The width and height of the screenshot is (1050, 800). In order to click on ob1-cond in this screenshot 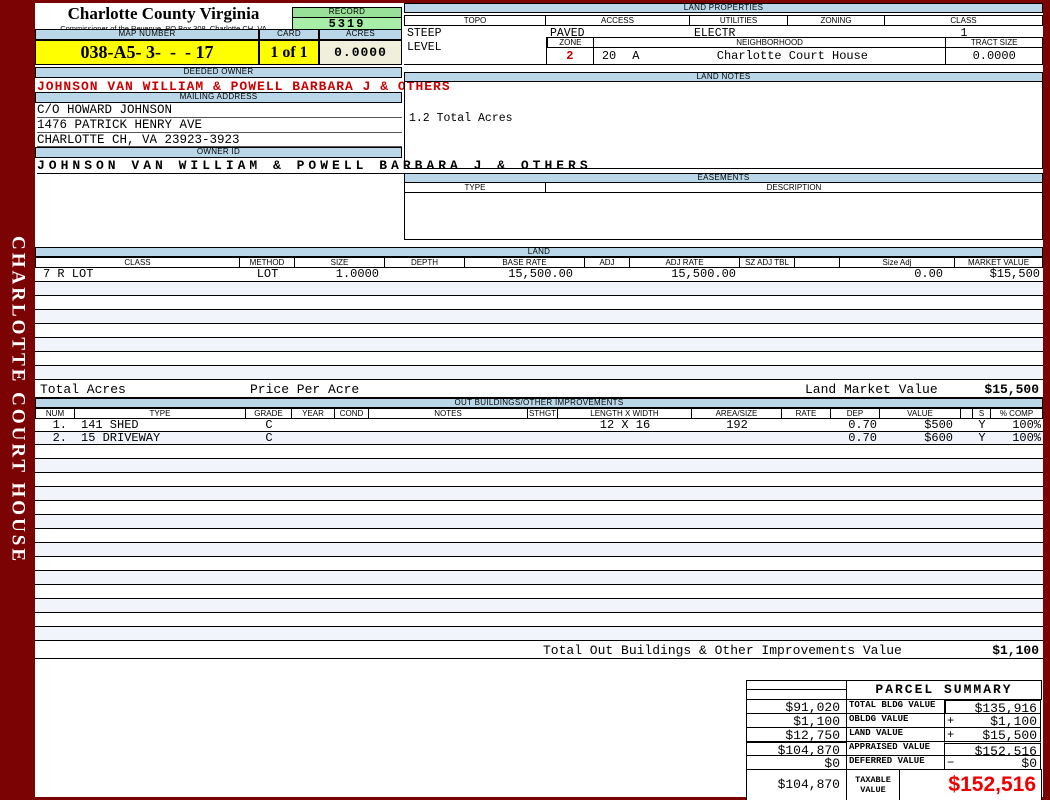, I will do `click(352, 425)`.